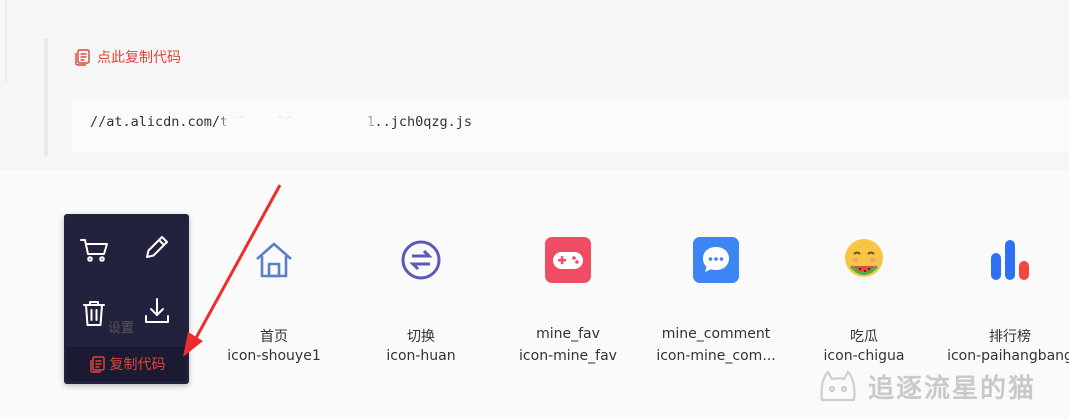 The image size is (1069, 419). What do you see at coordinates (157, 311) in the screenshot?
I see `download-icon` at bounding box center [157, 311].